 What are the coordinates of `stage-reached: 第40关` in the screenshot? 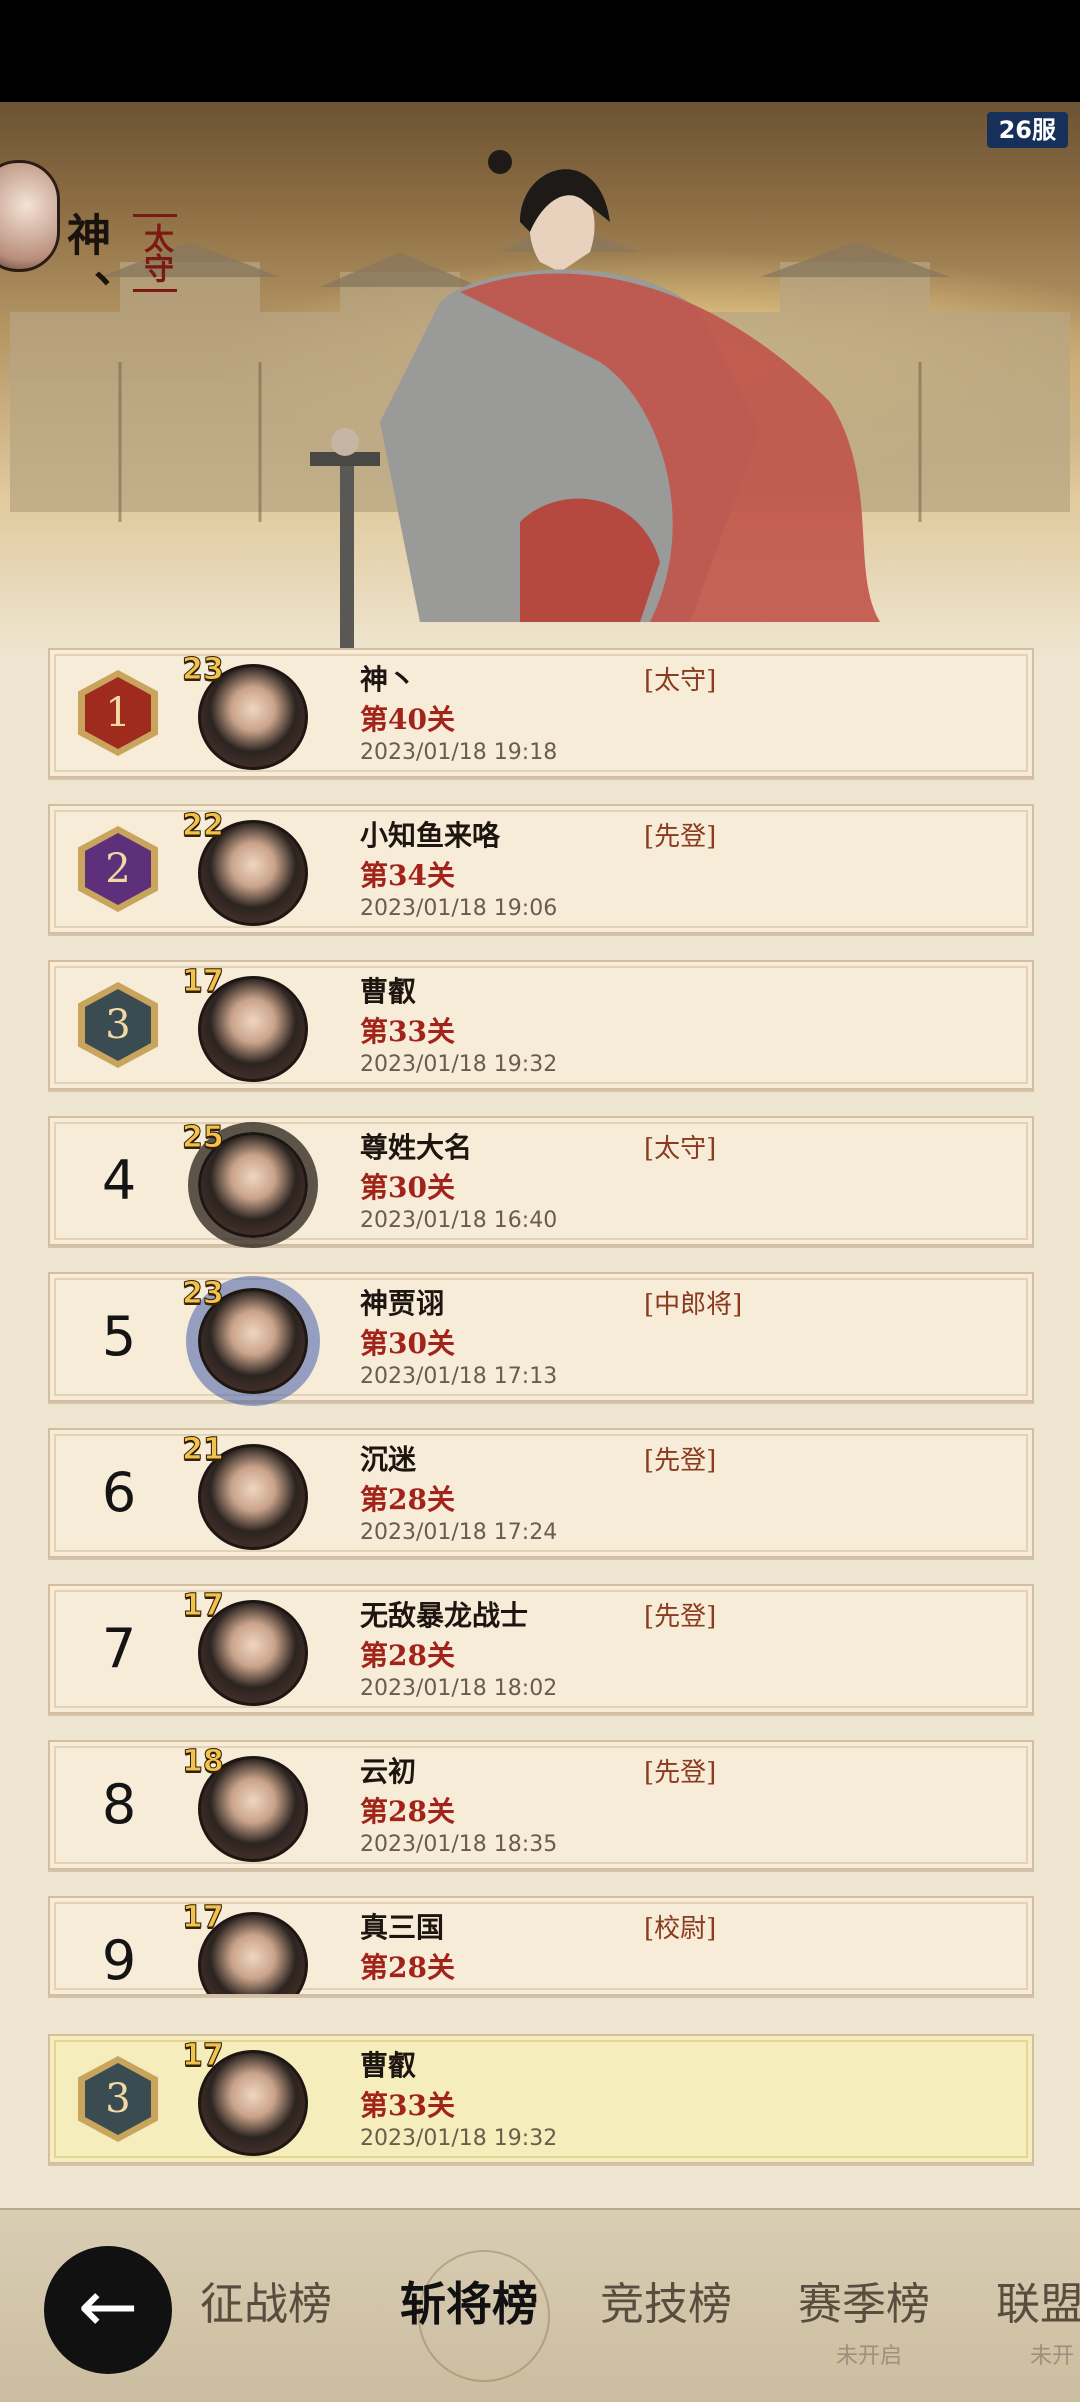 It's located at (407, 719).